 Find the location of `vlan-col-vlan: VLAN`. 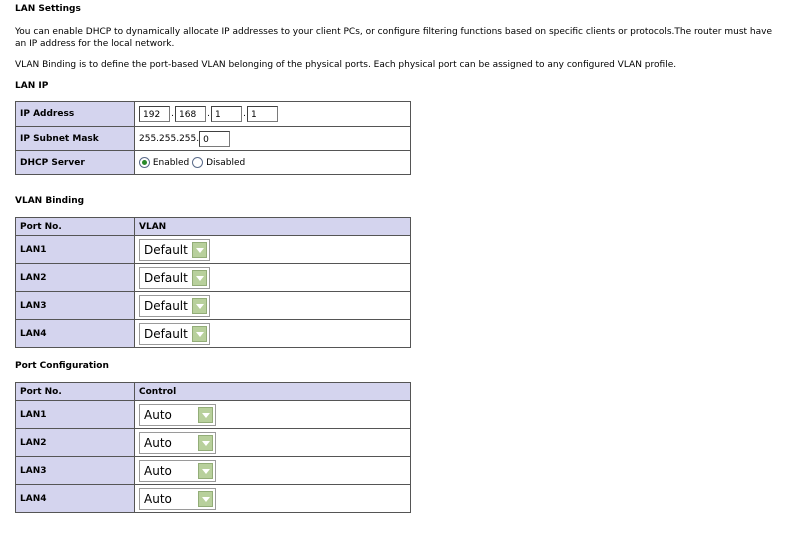

vlan-col-vlan: VLAN is located at coordinates (272, 226).